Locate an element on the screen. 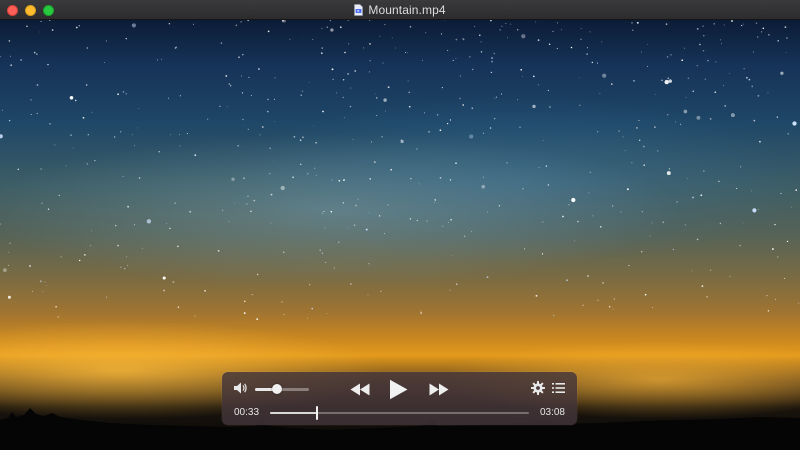  play-icon is located at coordinates (398, 389).